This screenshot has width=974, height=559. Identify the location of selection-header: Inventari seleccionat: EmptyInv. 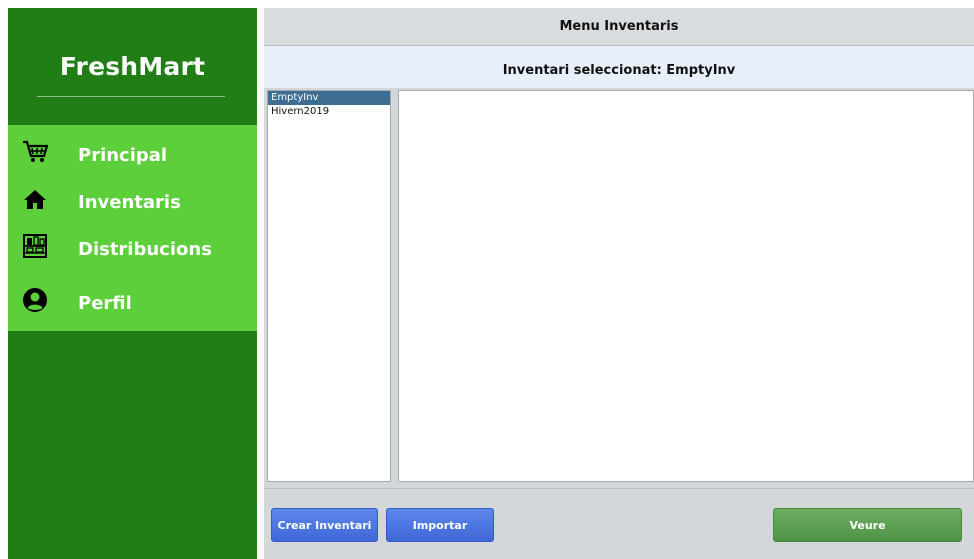
(619, 67).